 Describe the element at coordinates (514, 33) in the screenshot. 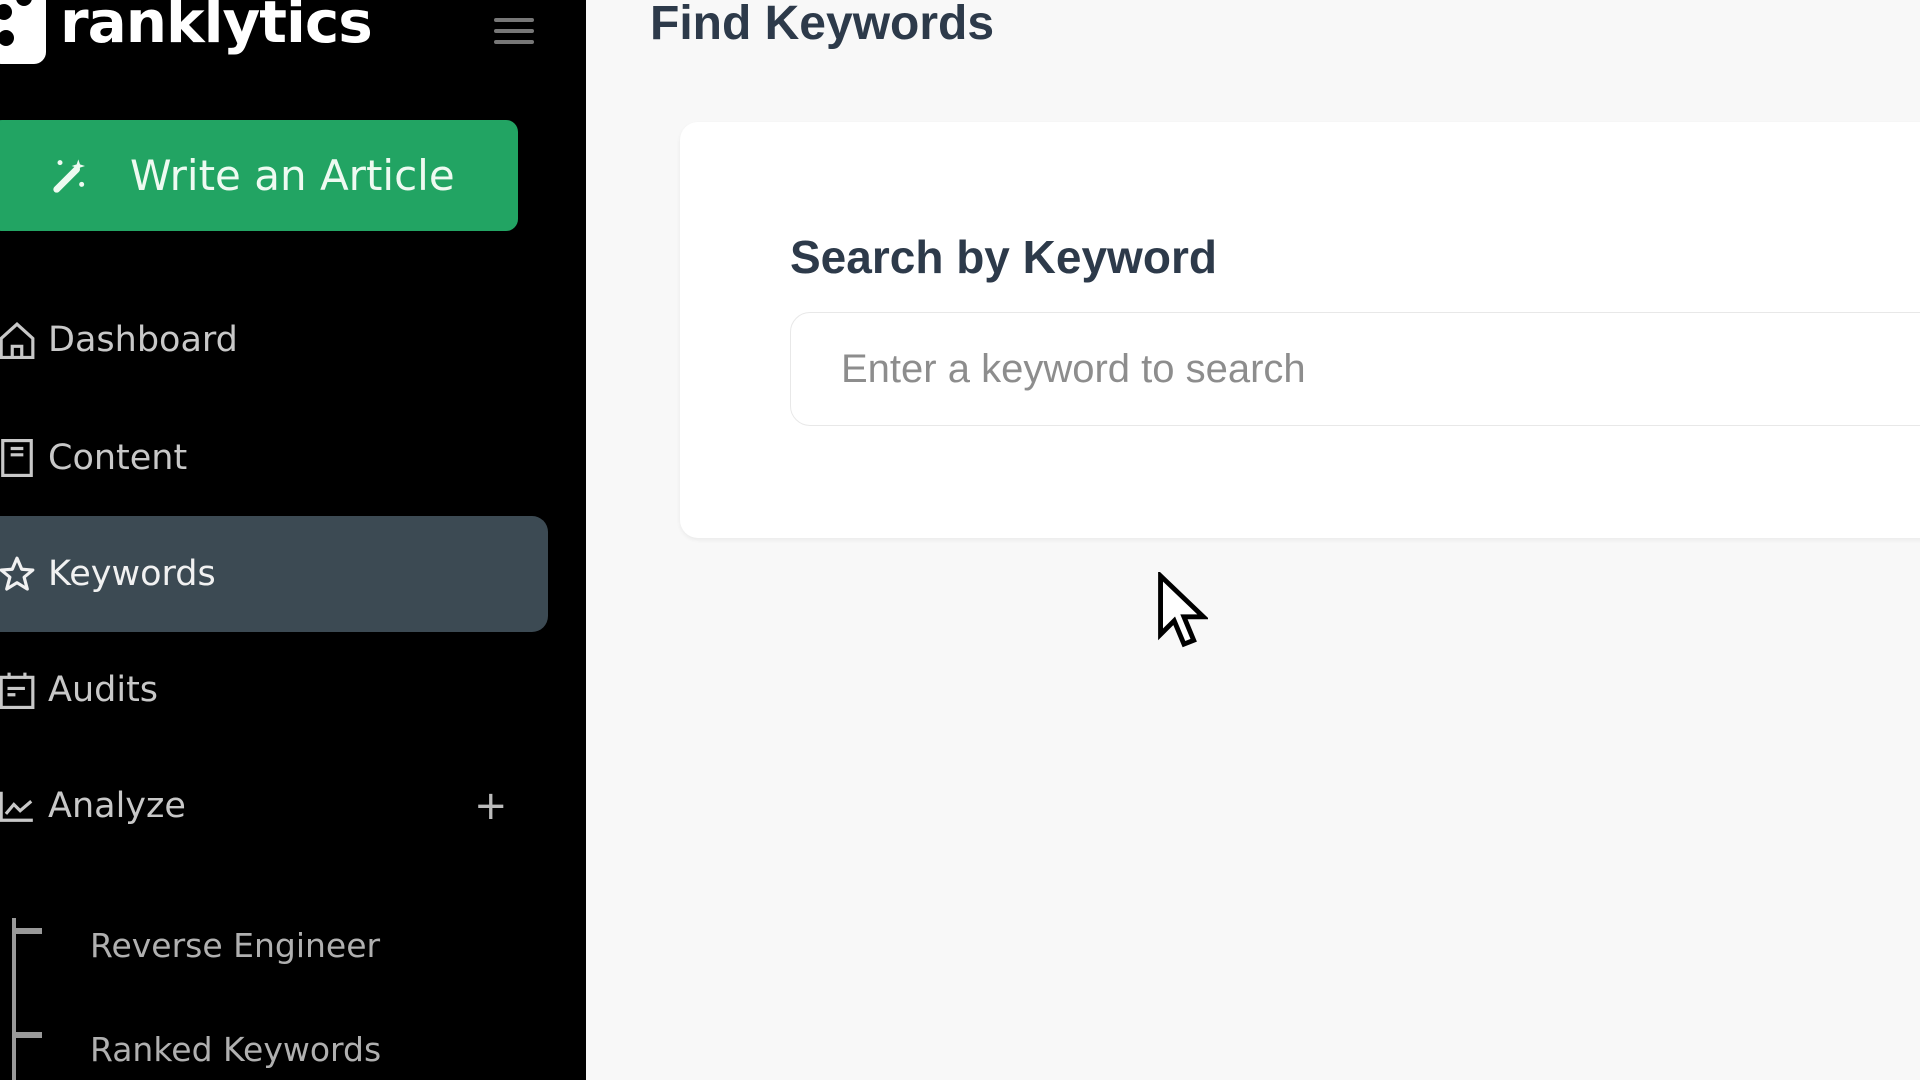

I see `hamburger-icon` at that location.